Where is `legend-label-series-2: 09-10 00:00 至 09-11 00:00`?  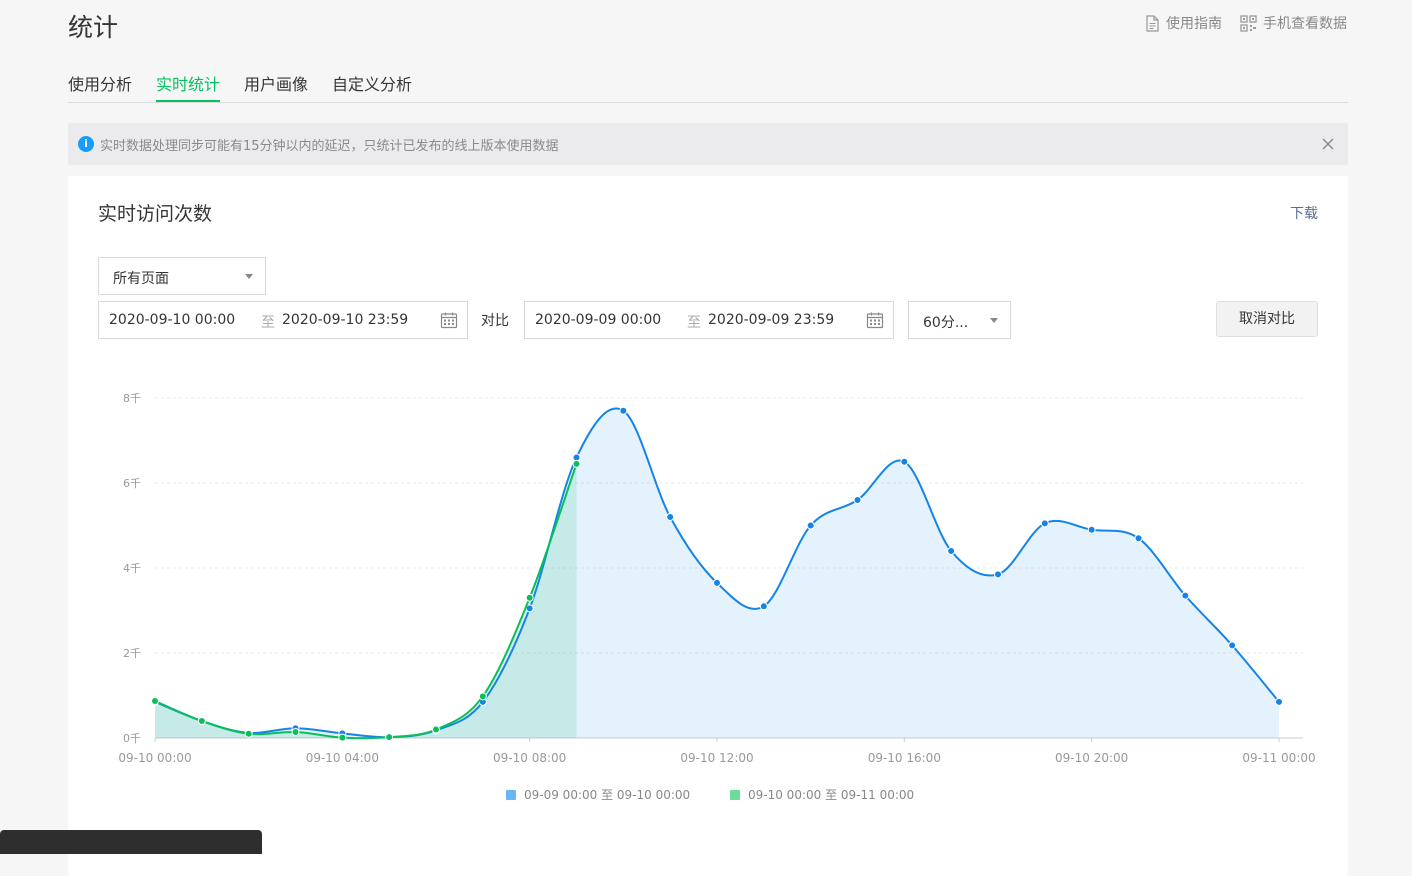 legend-label-series-2: 09-10 00:00 至 09-11 00:00 is located at coordinates (831, 795).